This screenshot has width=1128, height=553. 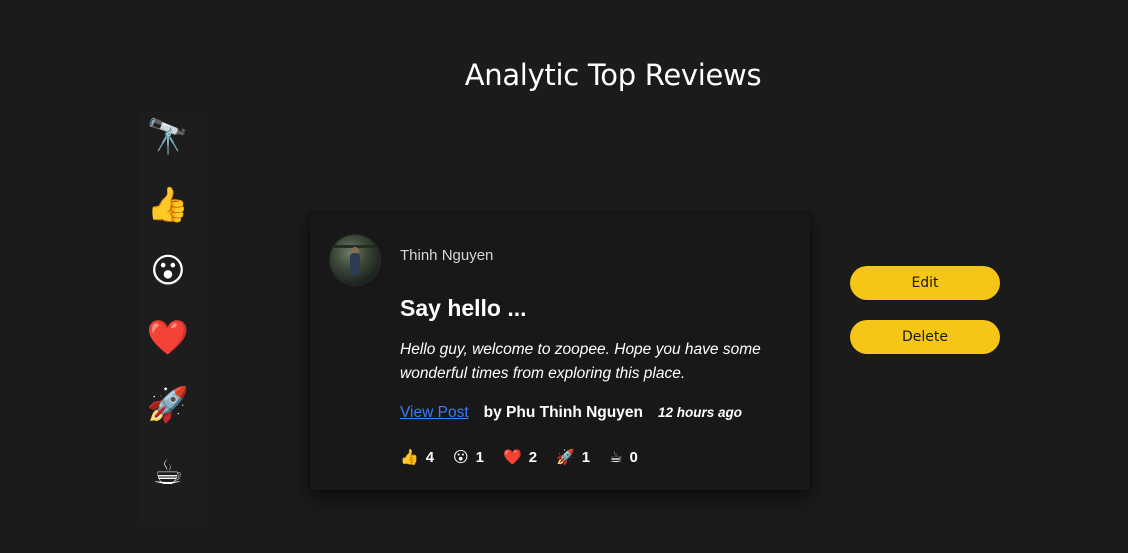 I want to click on sidebar-item-heart: ❤️, so click(x=168, y=338).